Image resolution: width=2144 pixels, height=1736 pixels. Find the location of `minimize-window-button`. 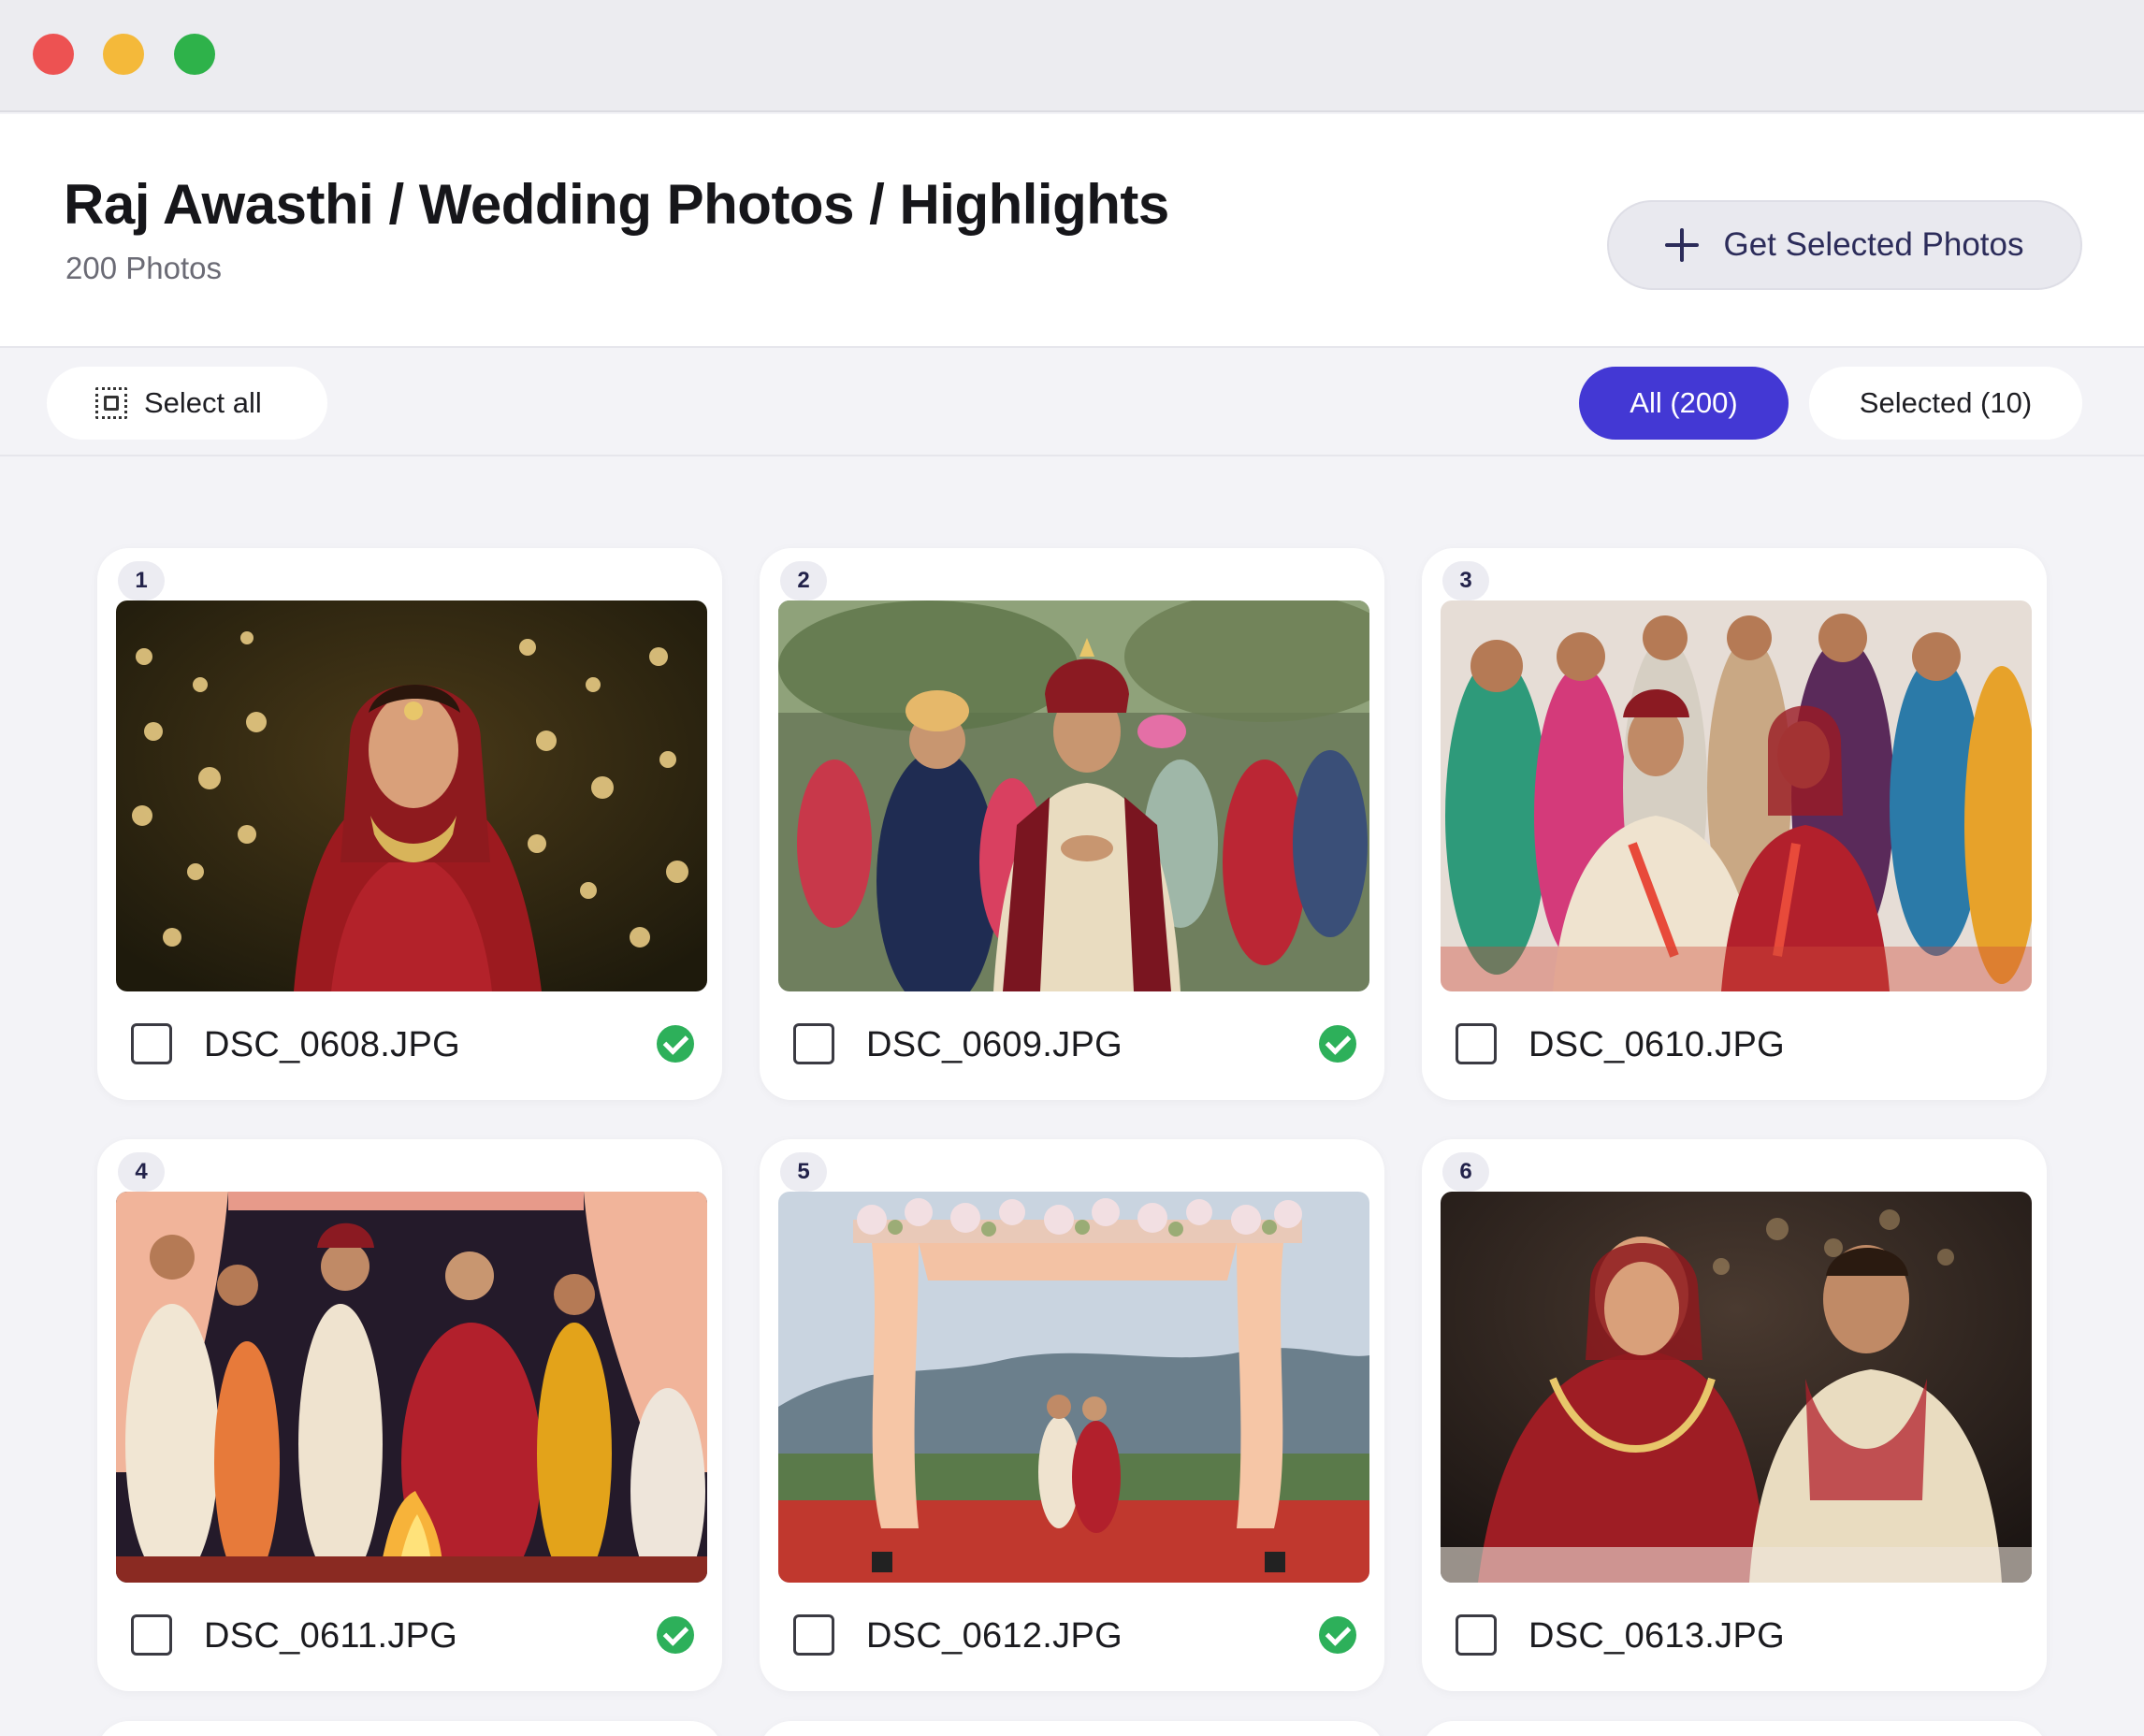

minimize-window-button is located at coordinates (123, 54).